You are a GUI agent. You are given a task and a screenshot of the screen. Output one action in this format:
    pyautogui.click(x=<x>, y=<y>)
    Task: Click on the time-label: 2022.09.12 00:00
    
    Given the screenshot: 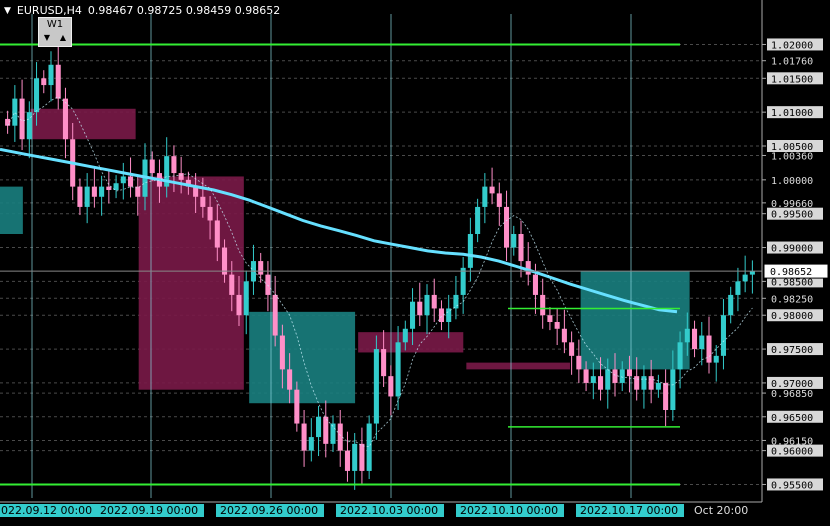 What is the action you would take?
    pyautogui.click(x=46, y=510)
    